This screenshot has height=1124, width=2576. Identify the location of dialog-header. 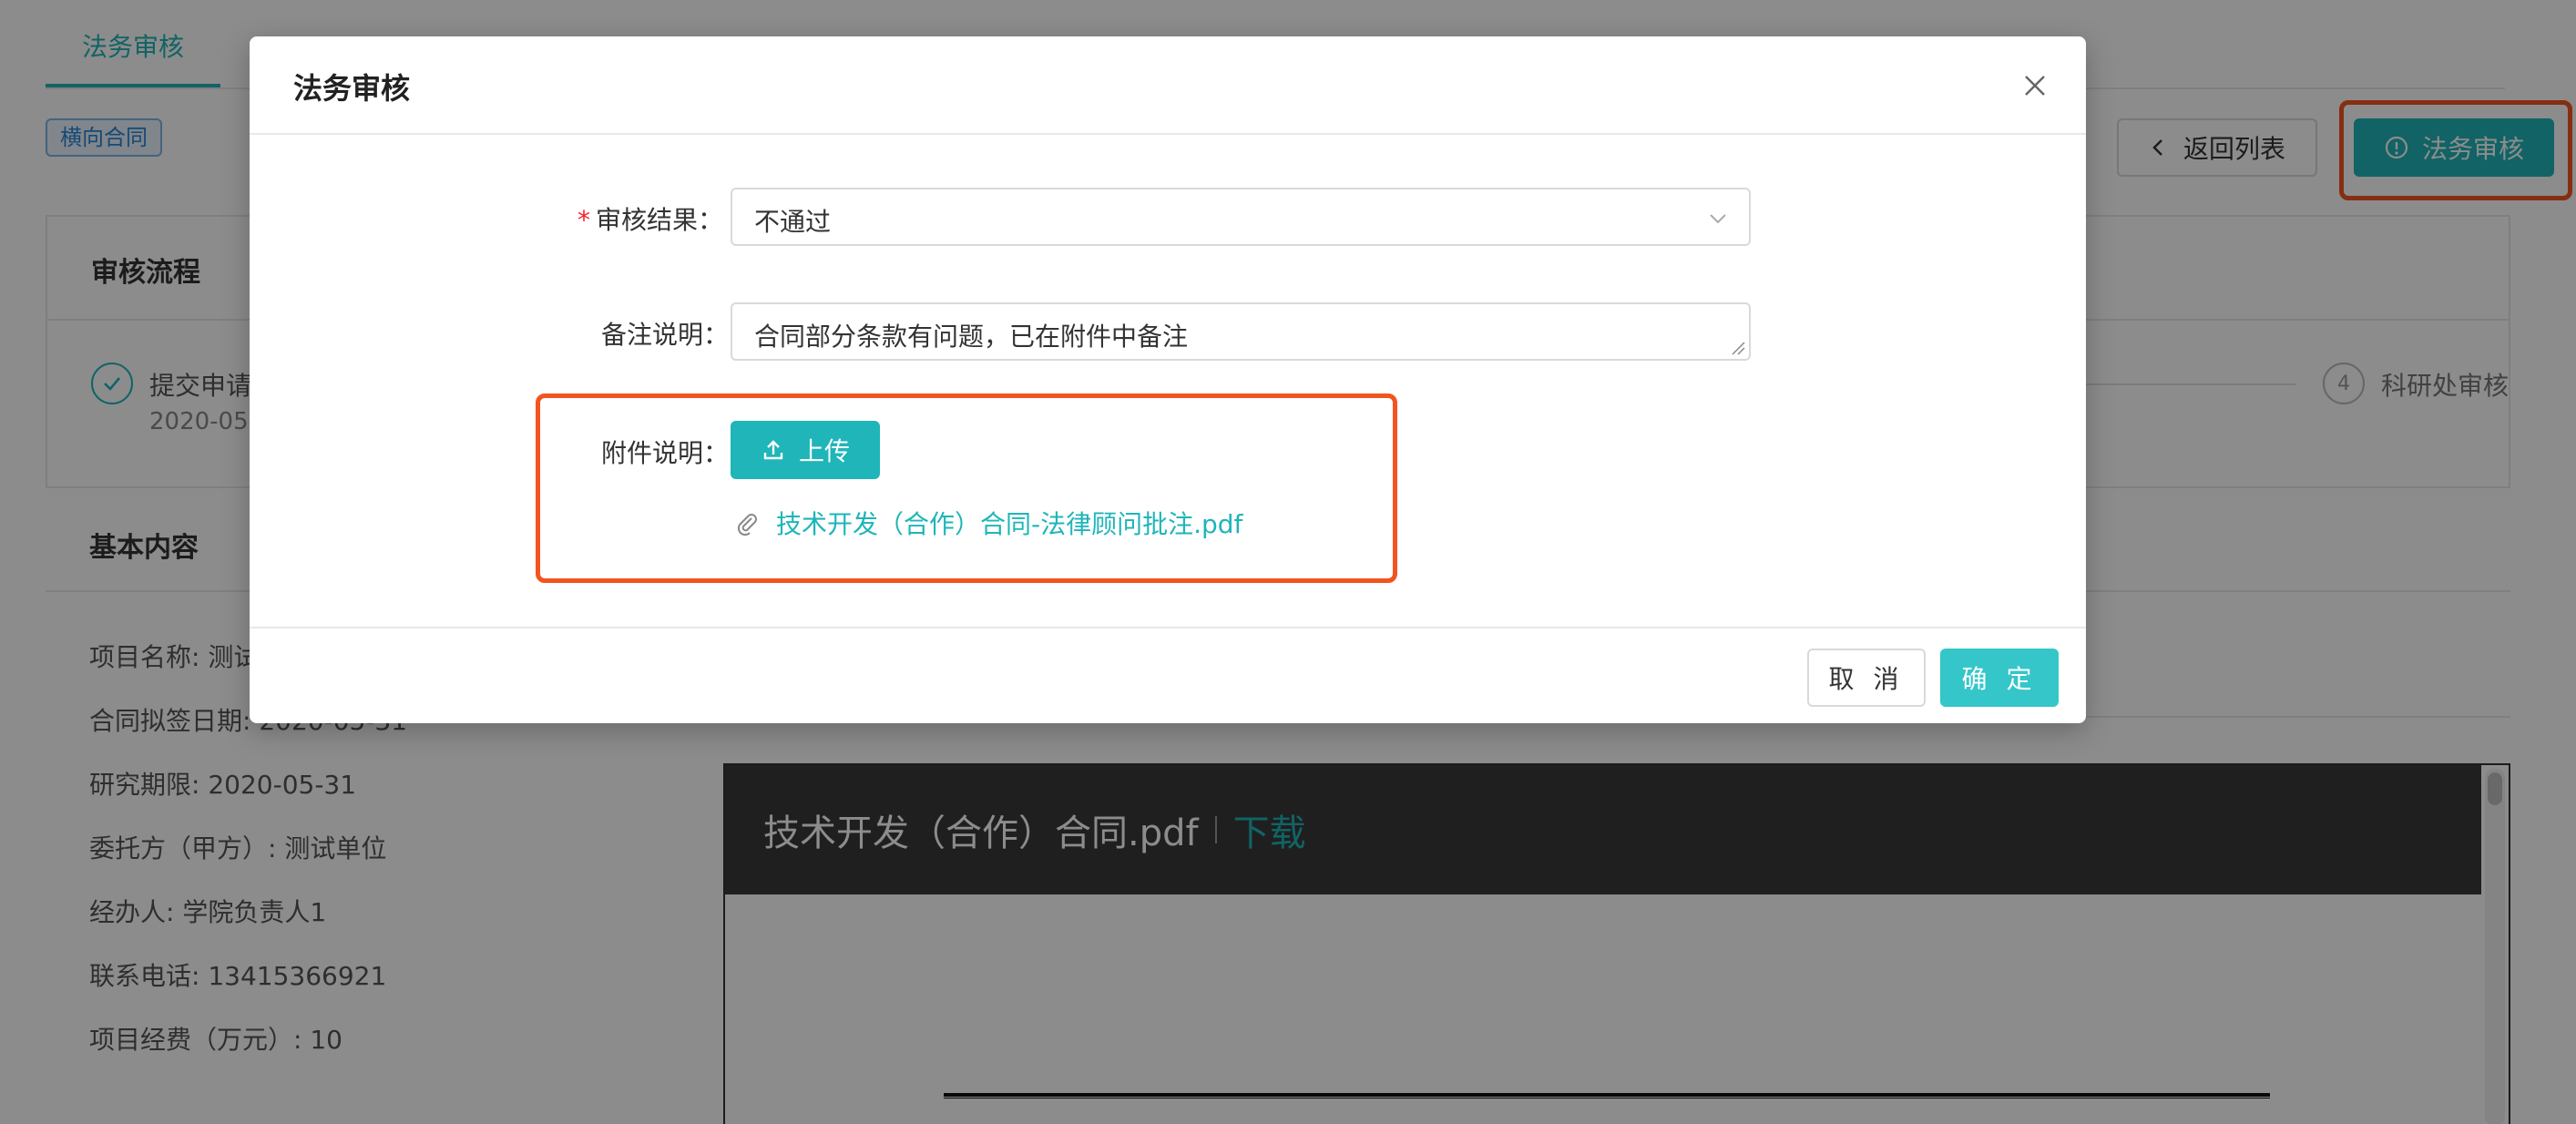
(1168, 85).